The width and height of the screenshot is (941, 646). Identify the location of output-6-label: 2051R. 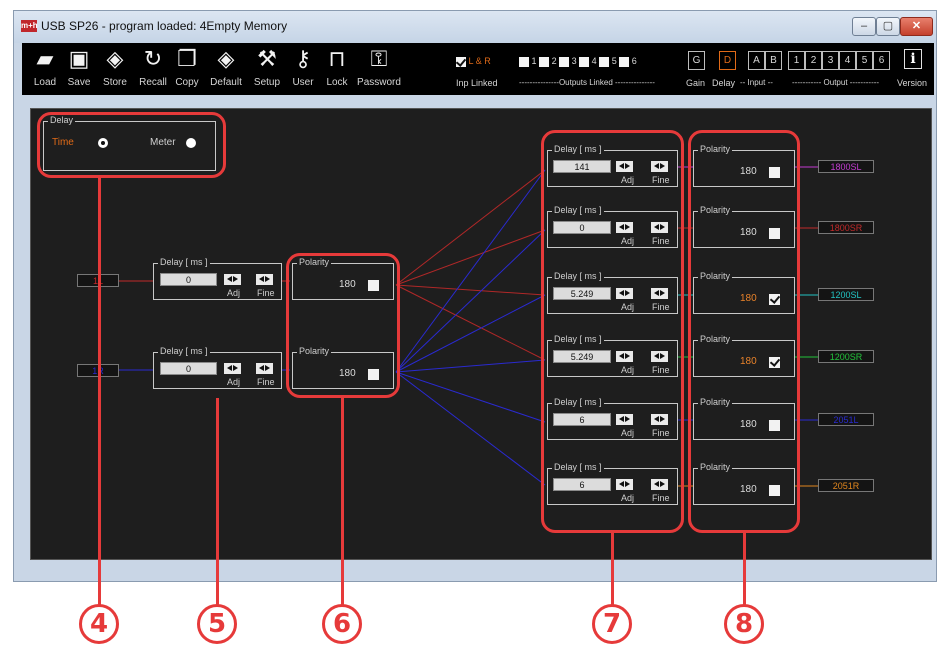
(846, 485).